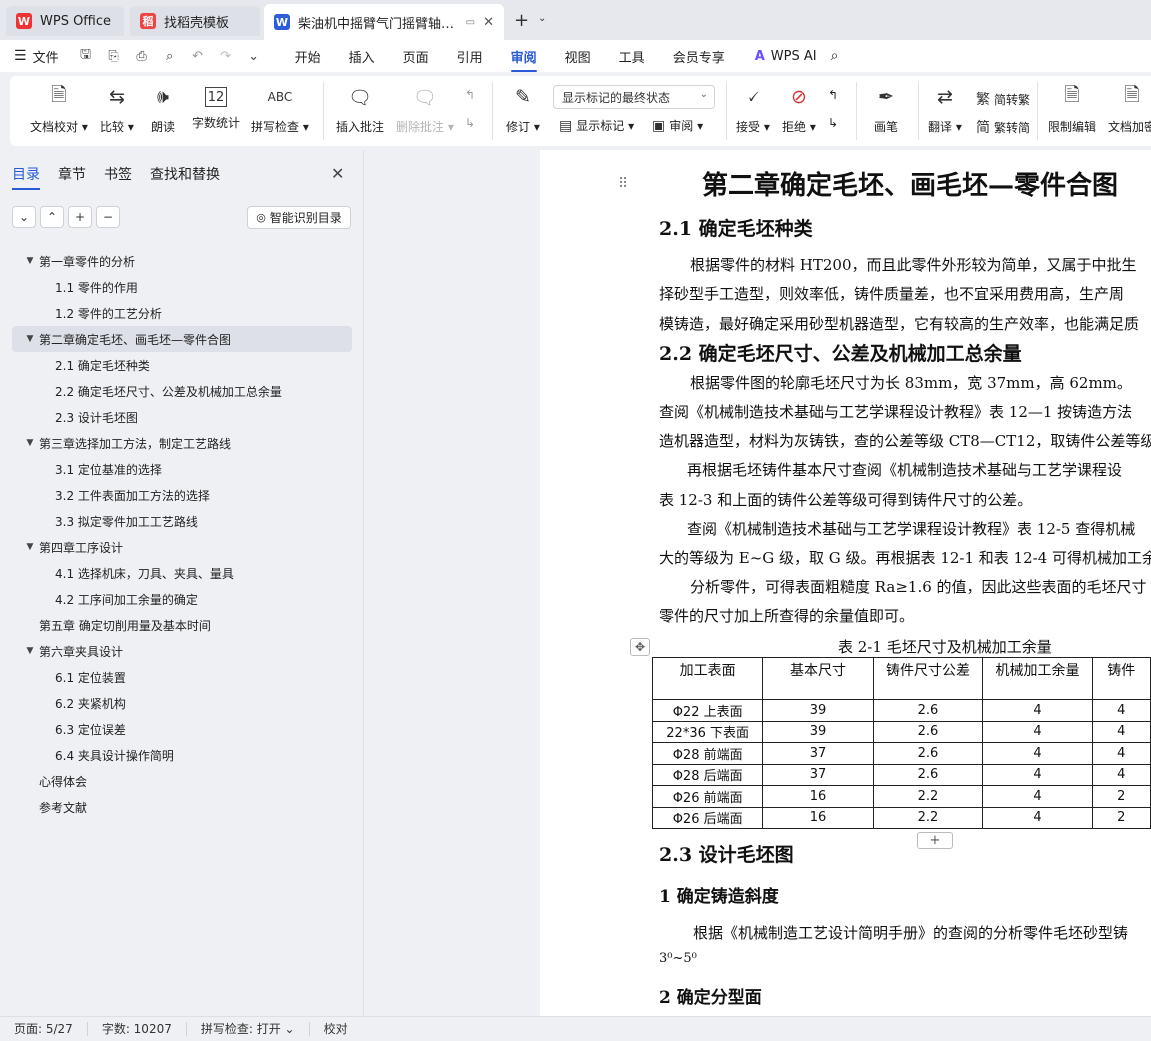 The height and width of the screenshot is (1041, 1151). What do you see at coordinates (137, 1029) in the screenshot?
I see `word-count-indicator: 字数: 10207` at bounding box center [137, 1029].